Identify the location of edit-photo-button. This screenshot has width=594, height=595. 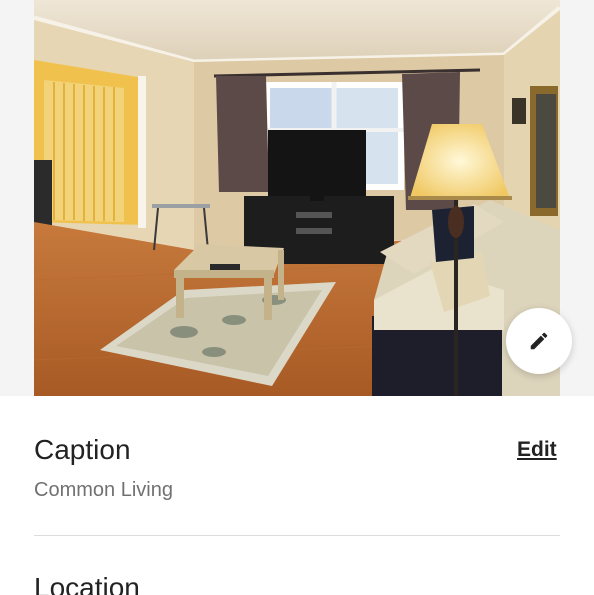
(539, 341).